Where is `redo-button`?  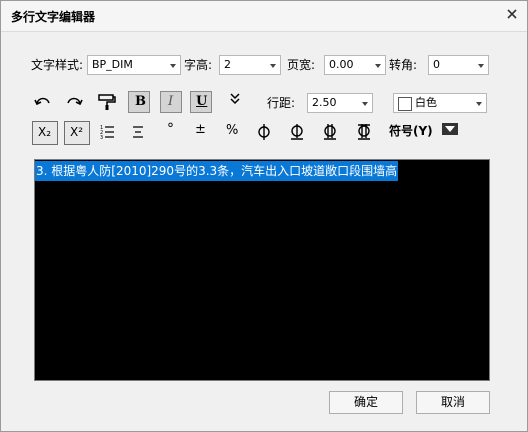
redo-button is located at coordinates (74, 102).